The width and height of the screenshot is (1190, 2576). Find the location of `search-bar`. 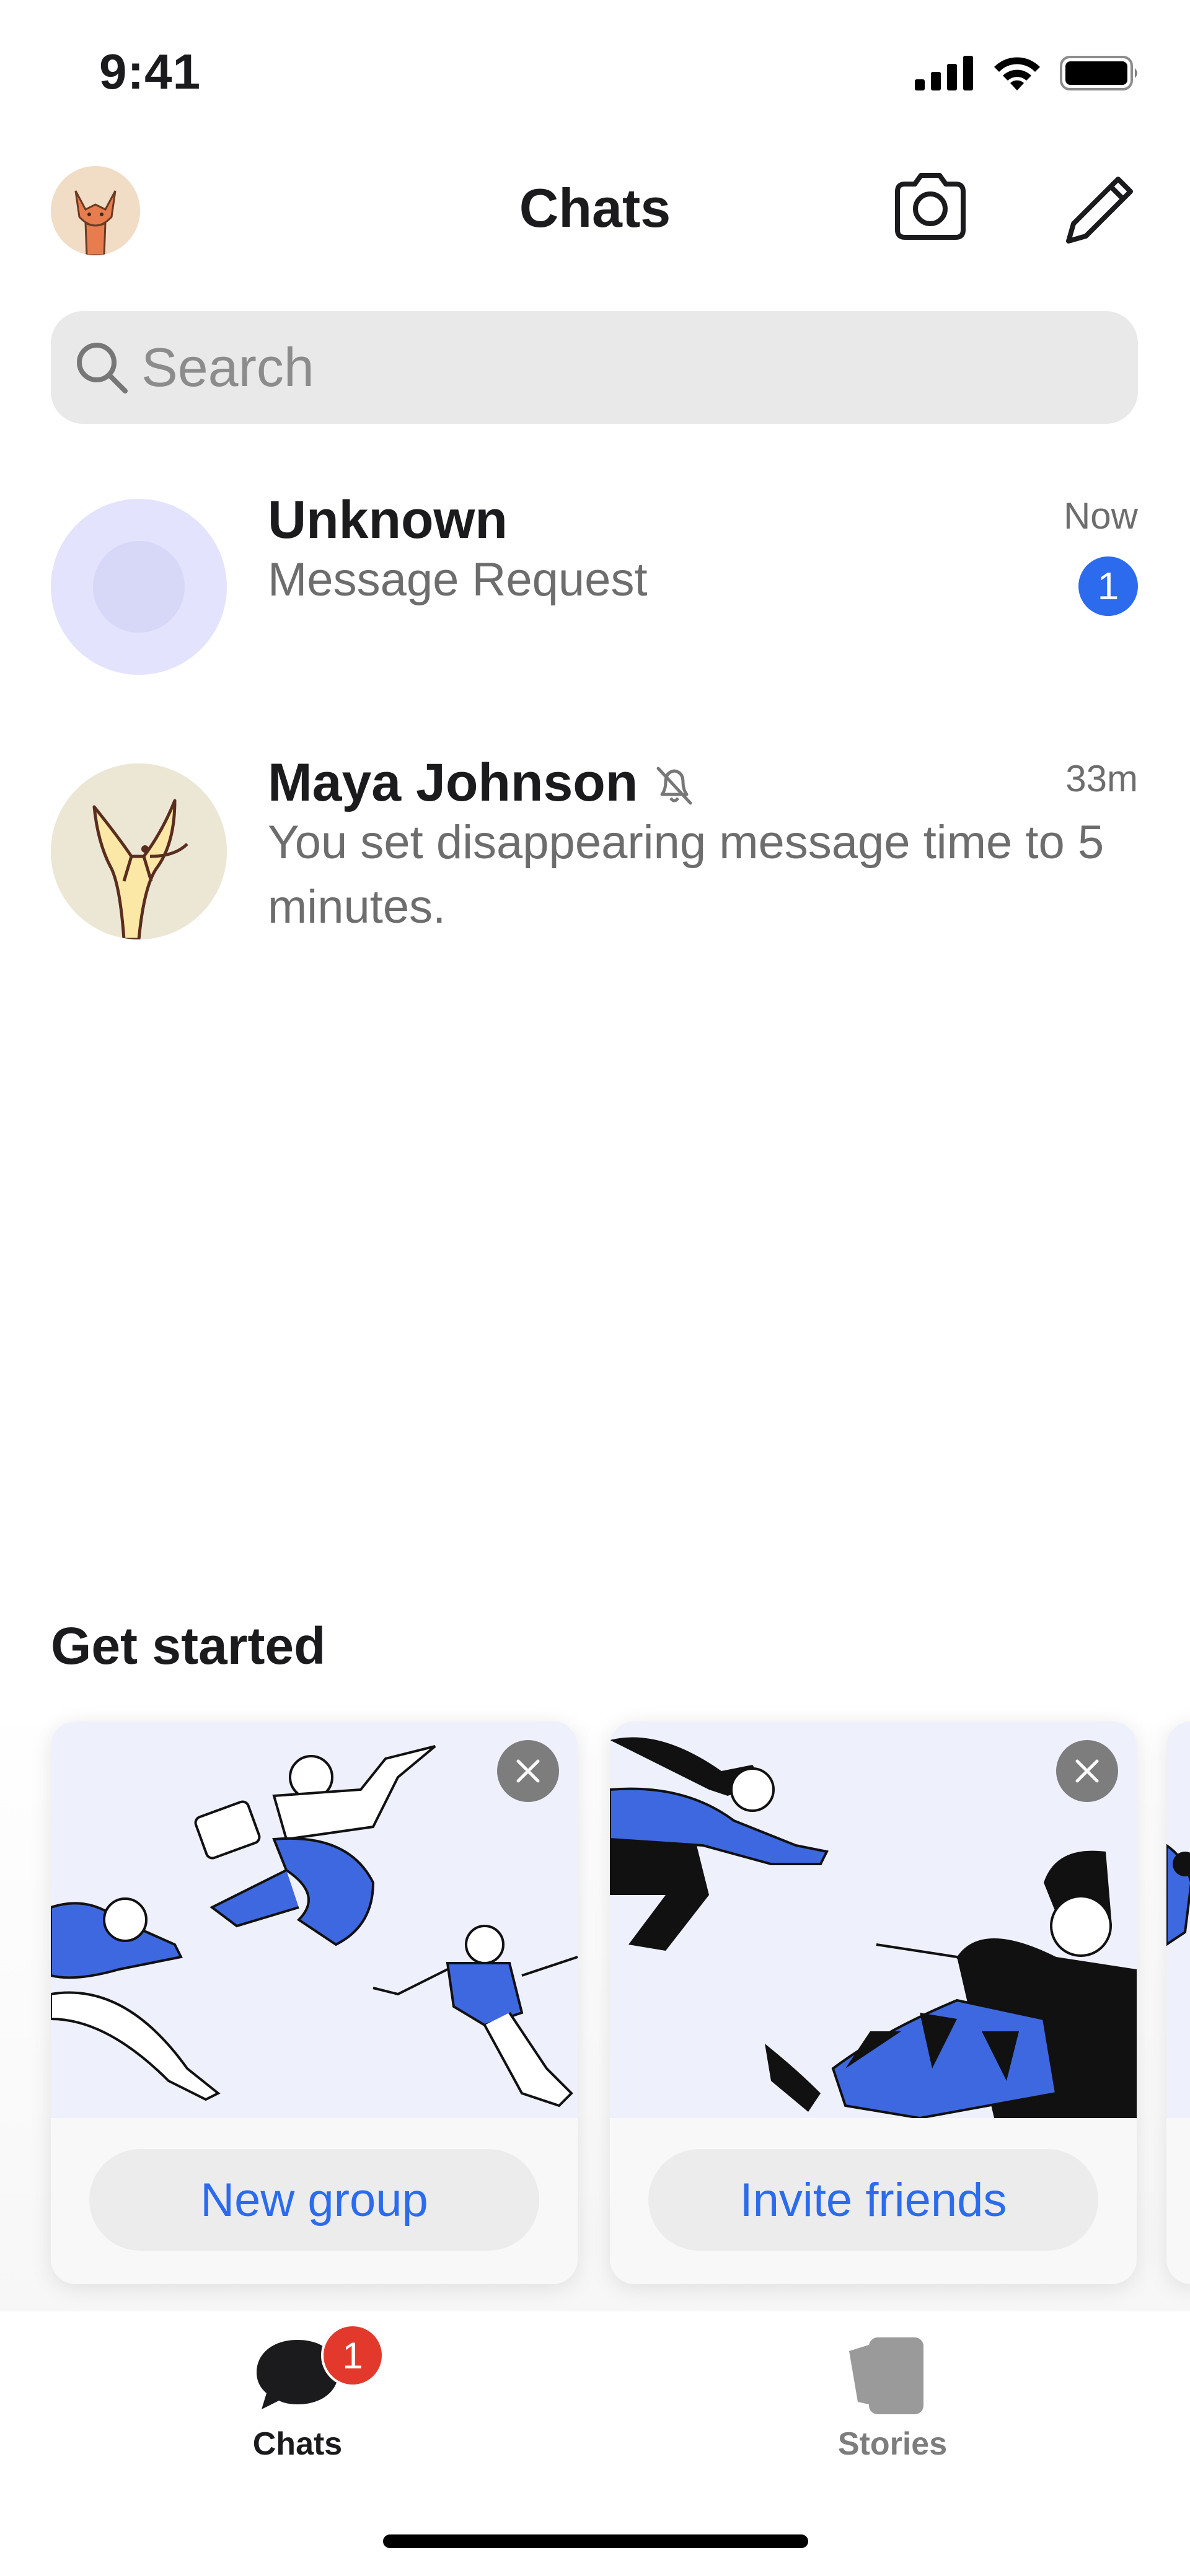

search-bar is located at coordinates (594, 368).